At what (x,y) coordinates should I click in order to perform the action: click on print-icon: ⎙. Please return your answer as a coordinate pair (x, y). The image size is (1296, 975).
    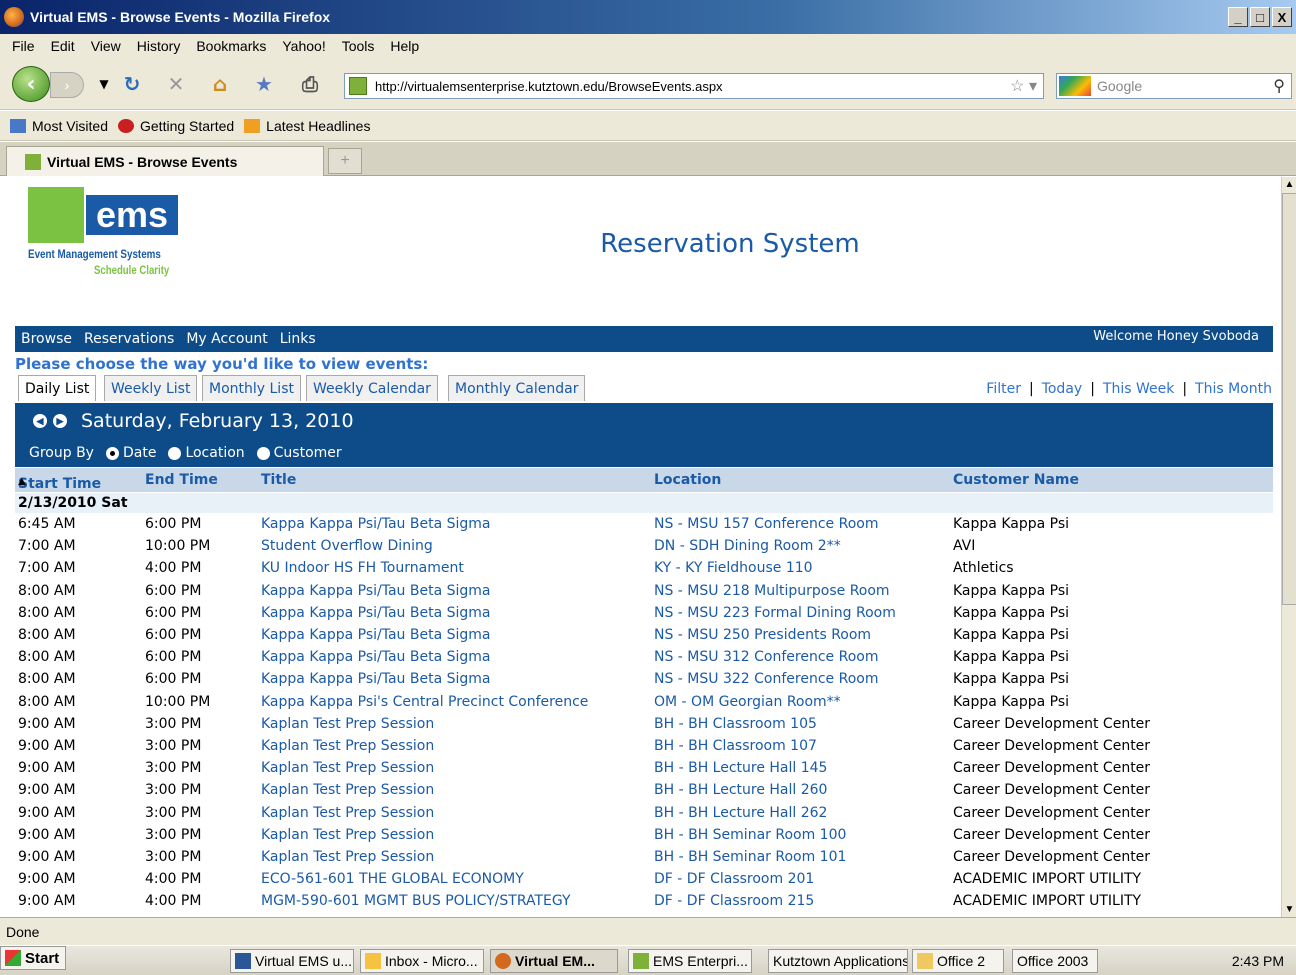
    Looking at the image, I should click on (310, 84).